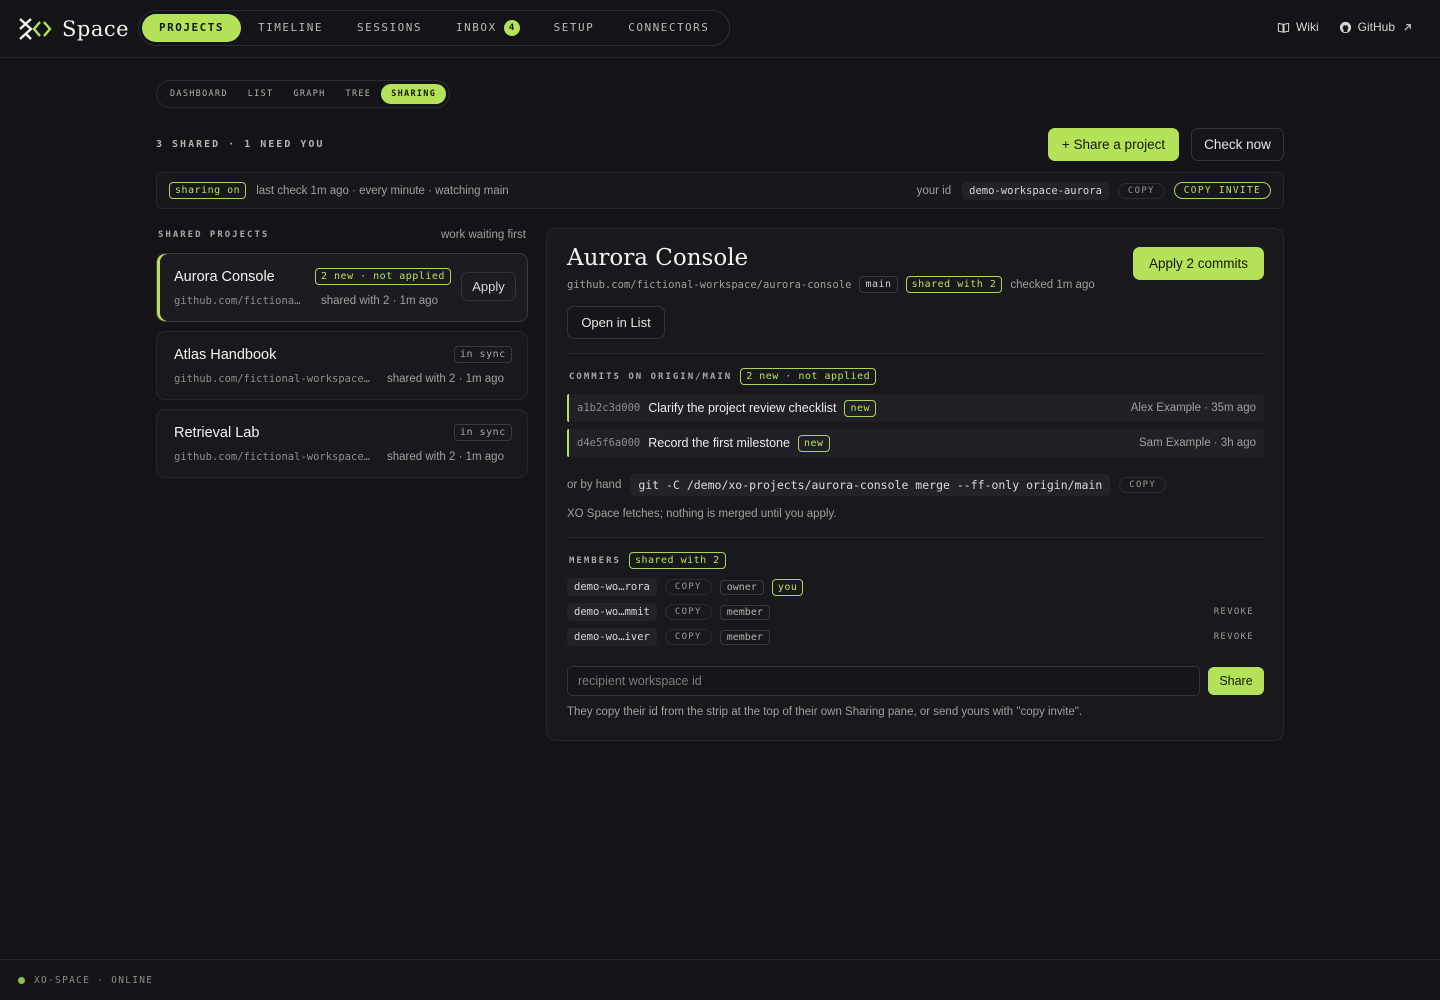 The width and height of the screenshot is (1440, 1000). I want to click on shared-with-badge: shared with 2, so click(954, 284).